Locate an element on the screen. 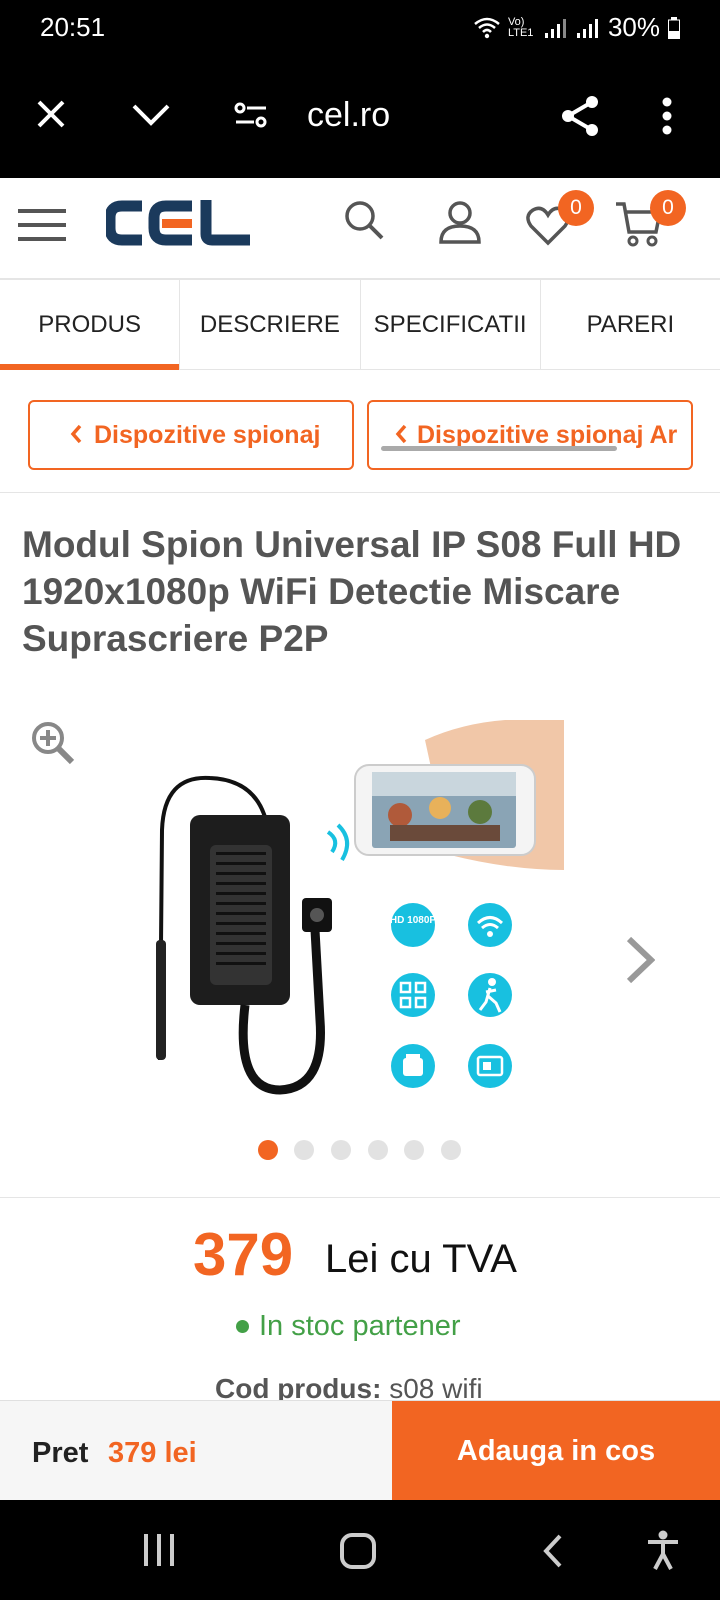 The height and width of the screenshot is (1600, 720). hamburger-menu-icon is located at coordinates (42, 225).